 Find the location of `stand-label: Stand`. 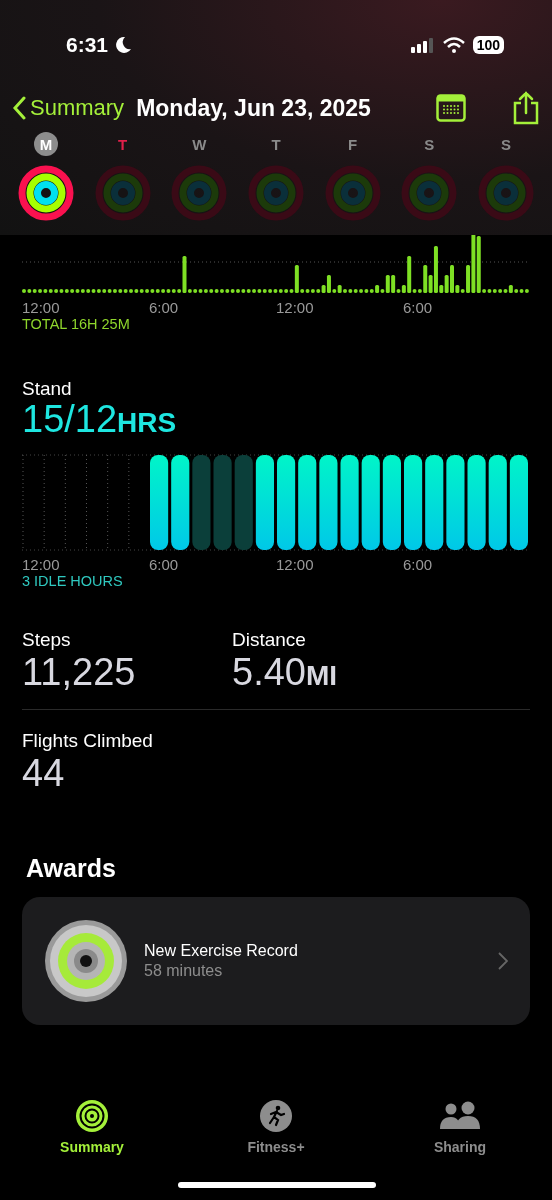

stand-label: Stand is located at coordinates (47, 389).